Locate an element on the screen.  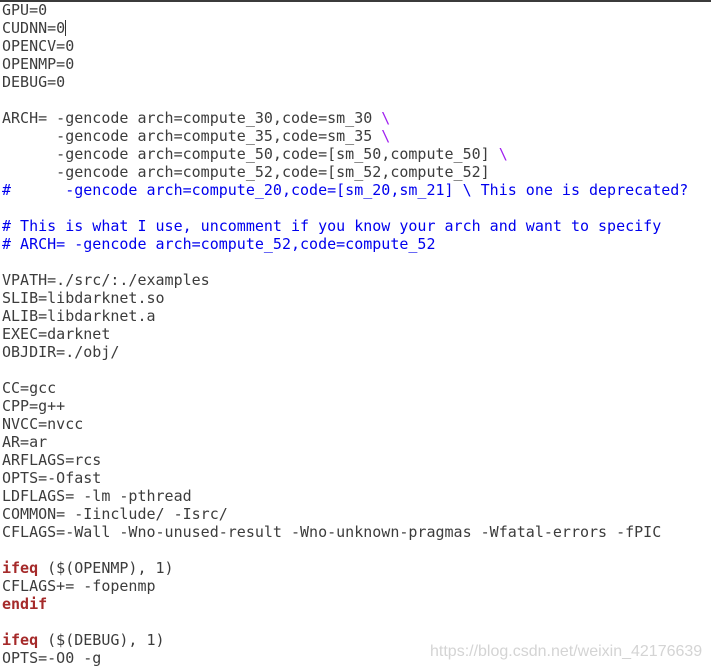
code-line: CUDNN=0 is located at coordinates (345, 28).